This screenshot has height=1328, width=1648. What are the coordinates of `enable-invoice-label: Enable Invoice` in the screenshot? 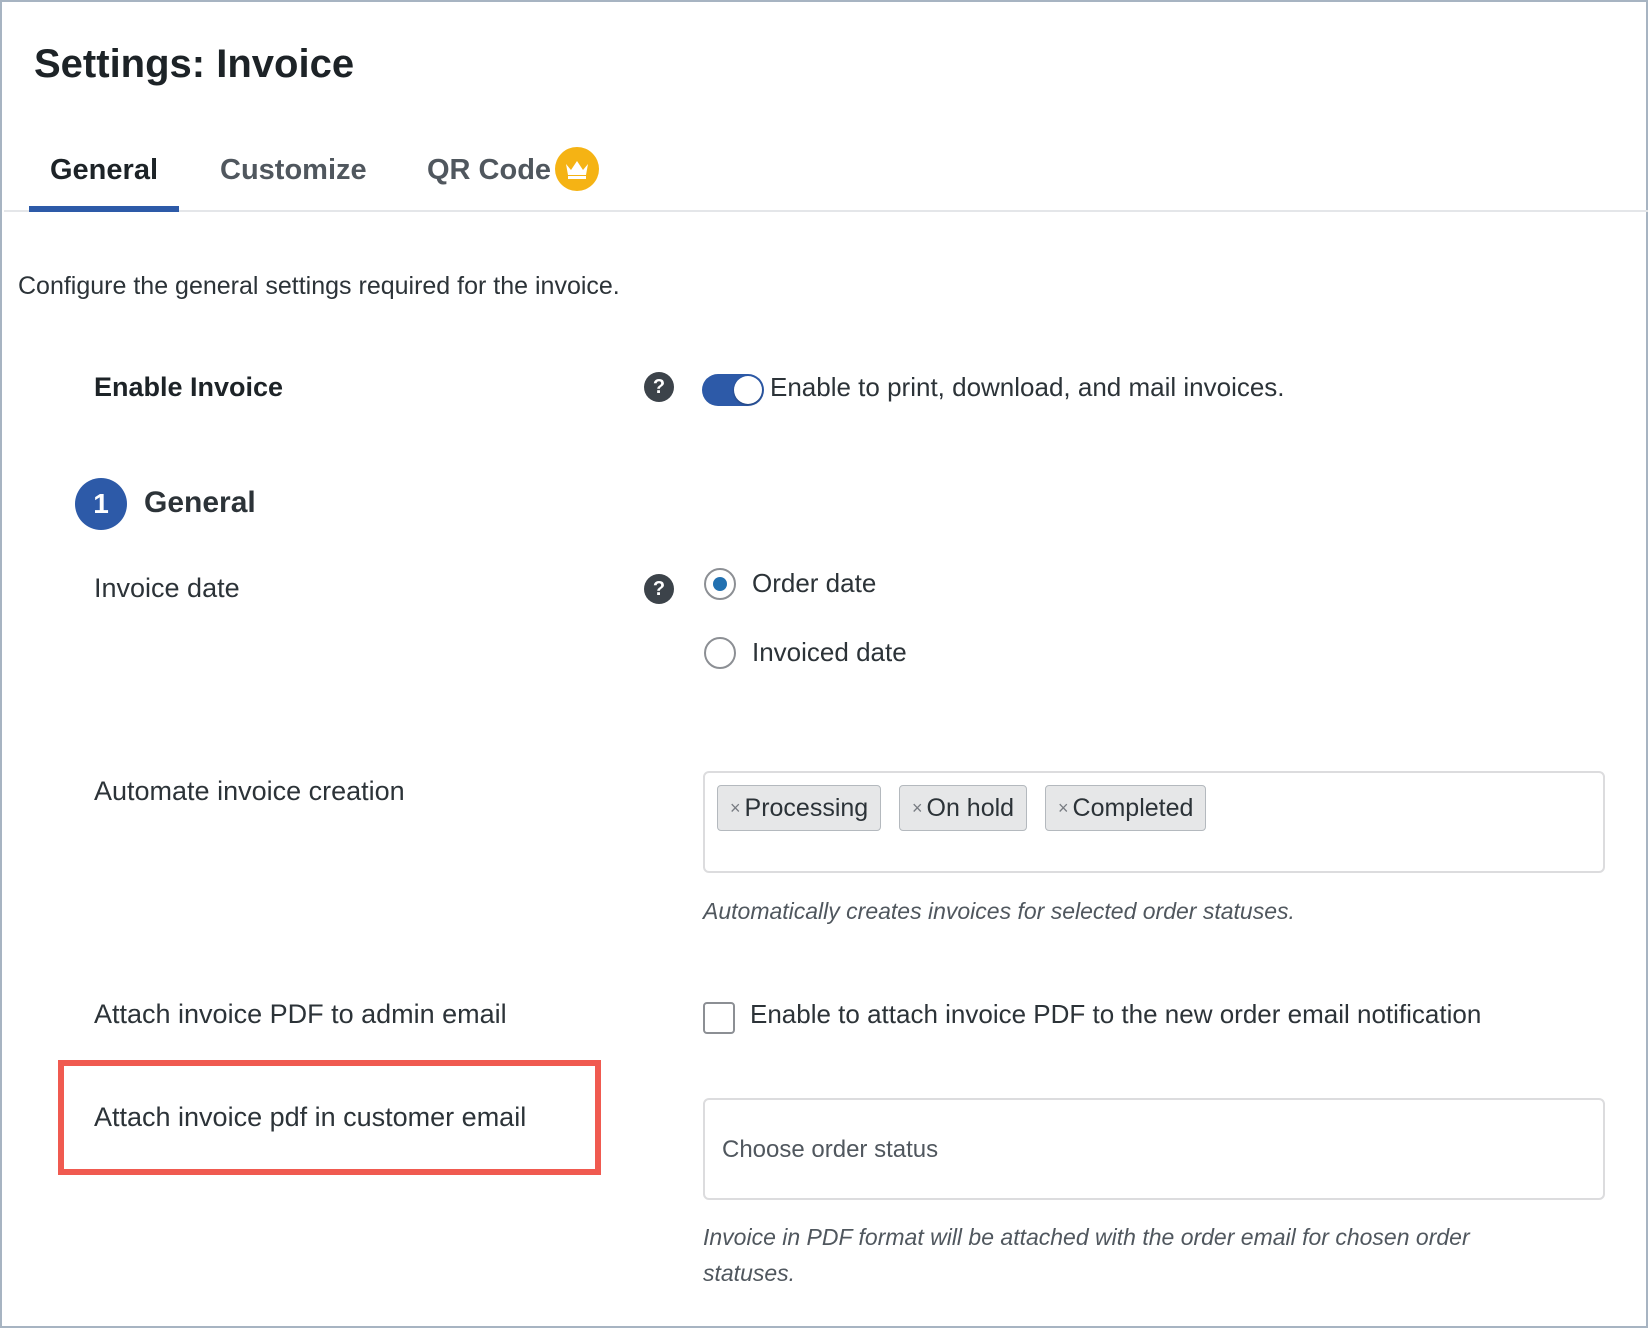 It's located at (189, 387).